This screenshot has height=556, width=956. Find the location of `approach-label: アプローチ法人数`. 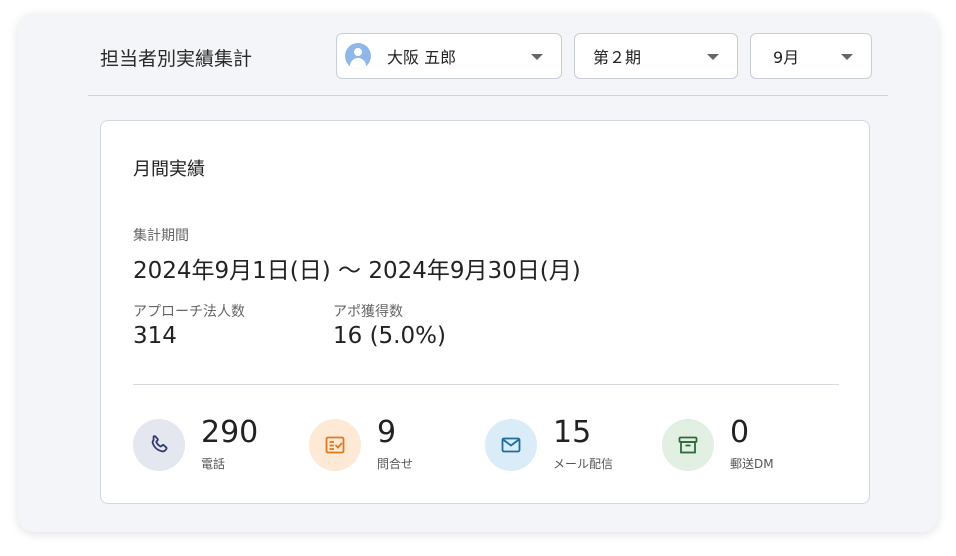

approach-label: アプローチ法人数 is located at coordinates (189, 312).